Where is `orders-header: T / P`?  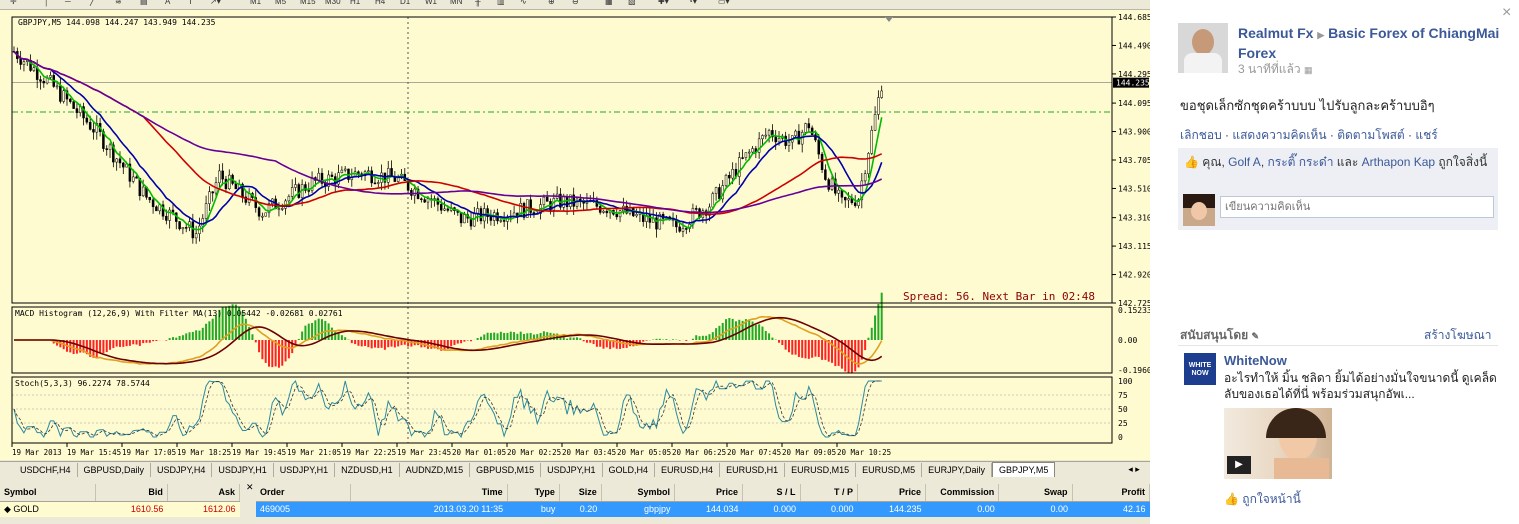
orders-header: T / P is located at coordinates (829, 493).